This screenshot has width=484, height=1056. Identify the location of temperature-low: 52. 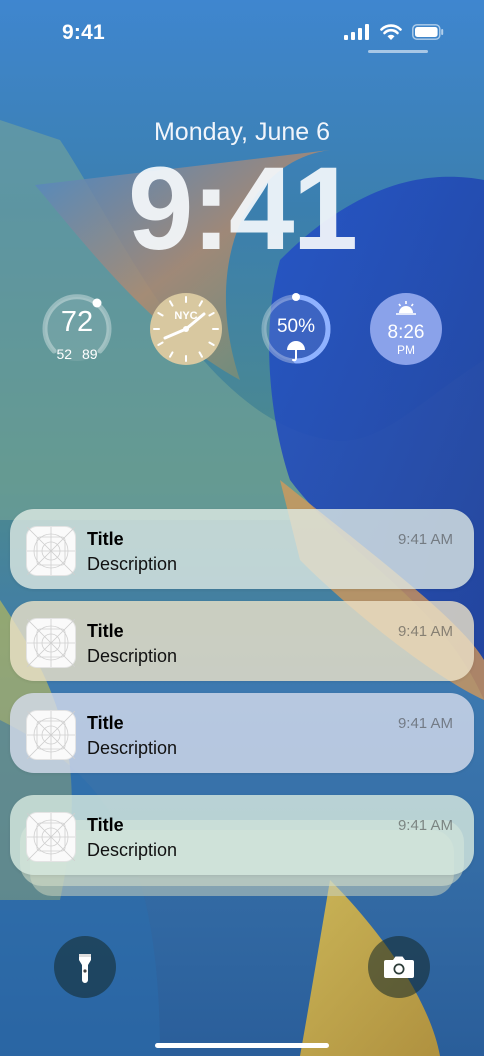
(64, 354).